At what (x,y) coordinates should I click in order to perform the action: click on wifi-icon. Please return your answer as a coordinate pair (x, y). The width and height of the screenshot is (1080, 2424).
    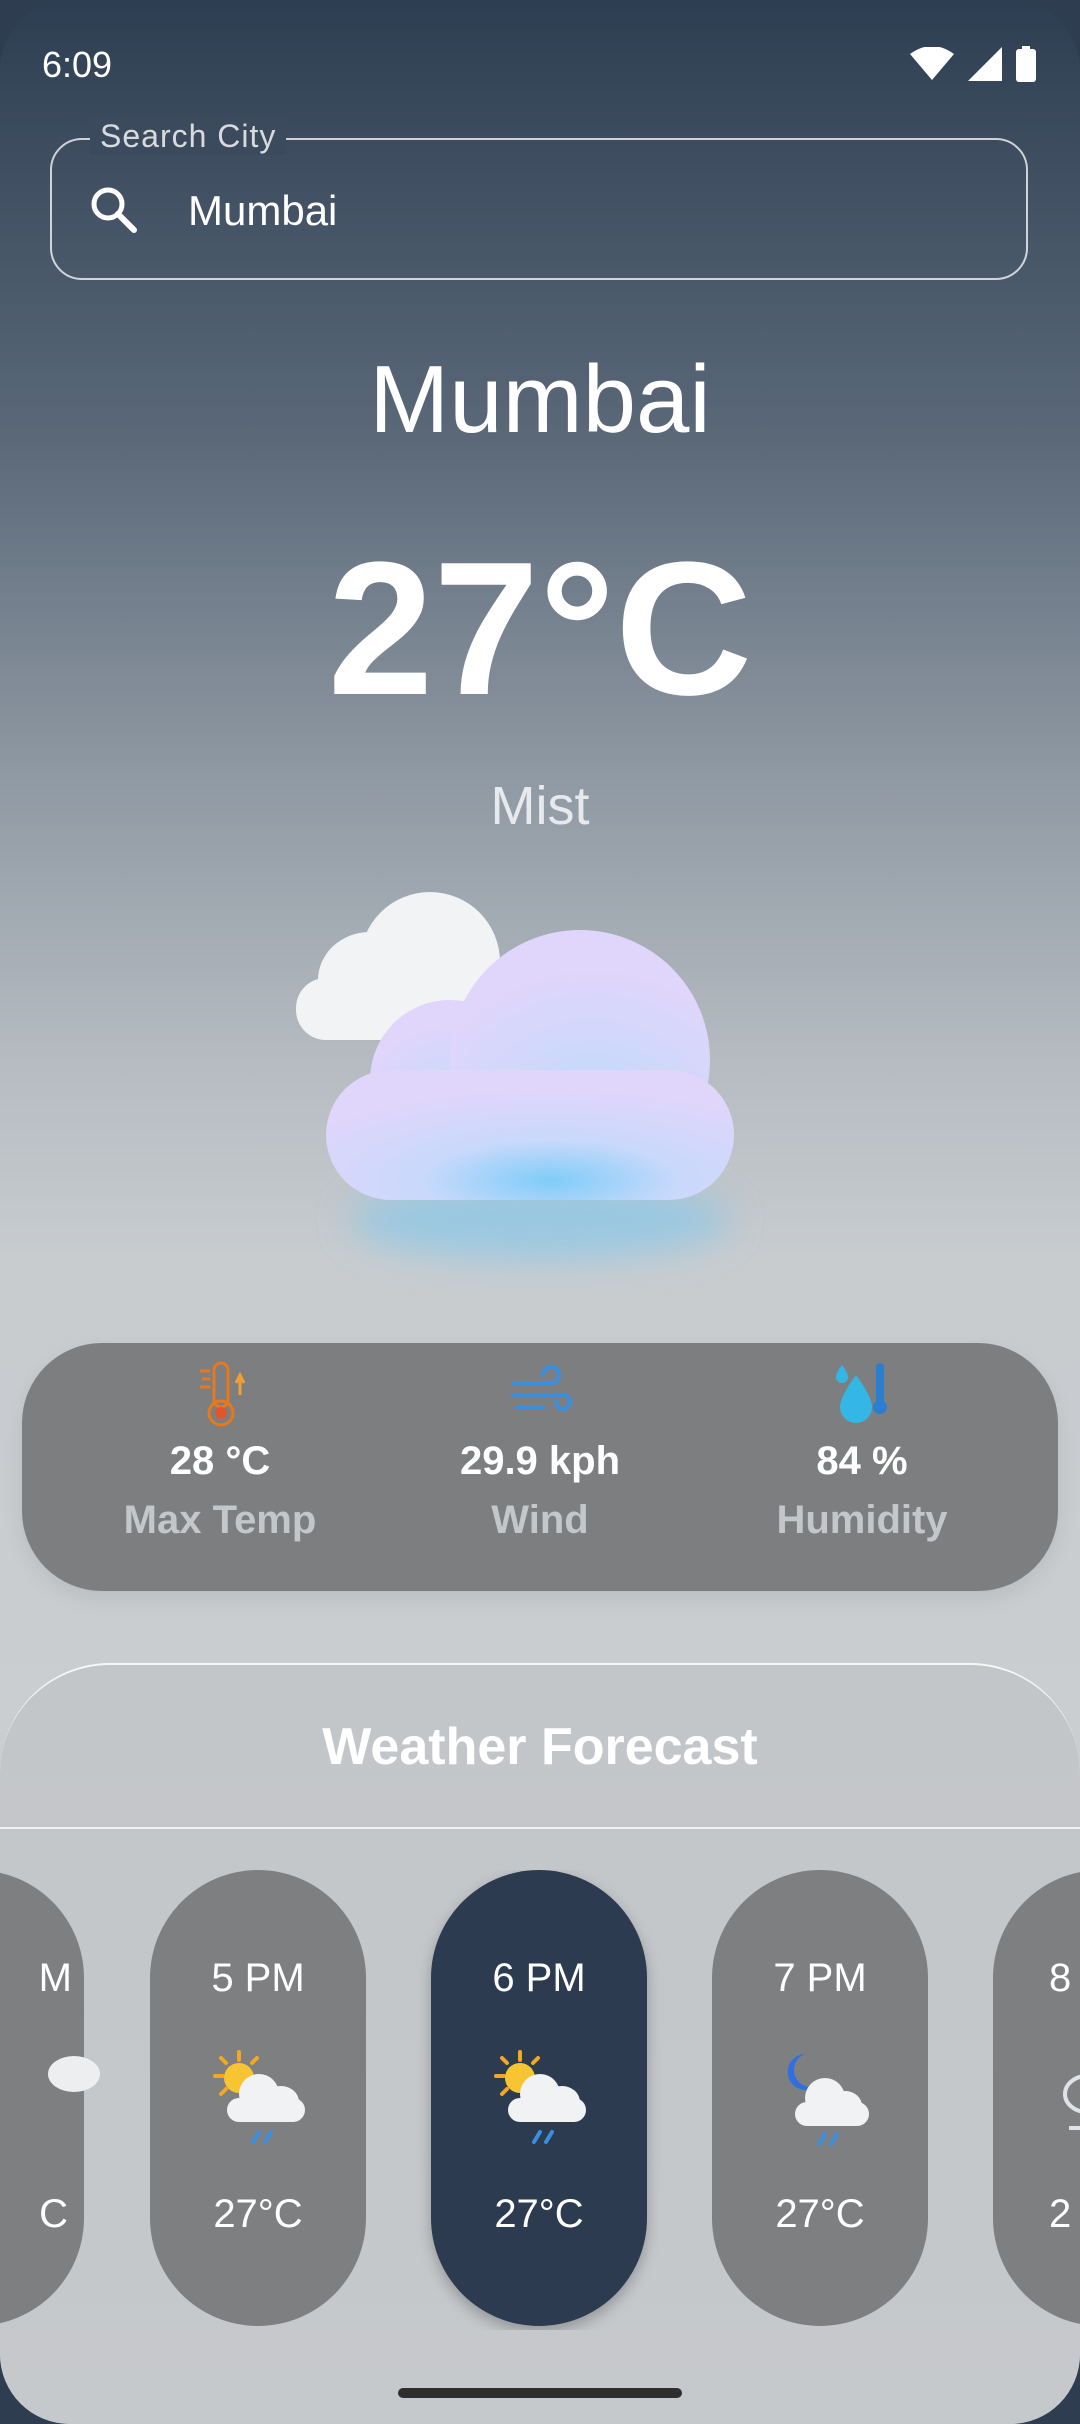
    Looking at the image, I should click on (932, 66).